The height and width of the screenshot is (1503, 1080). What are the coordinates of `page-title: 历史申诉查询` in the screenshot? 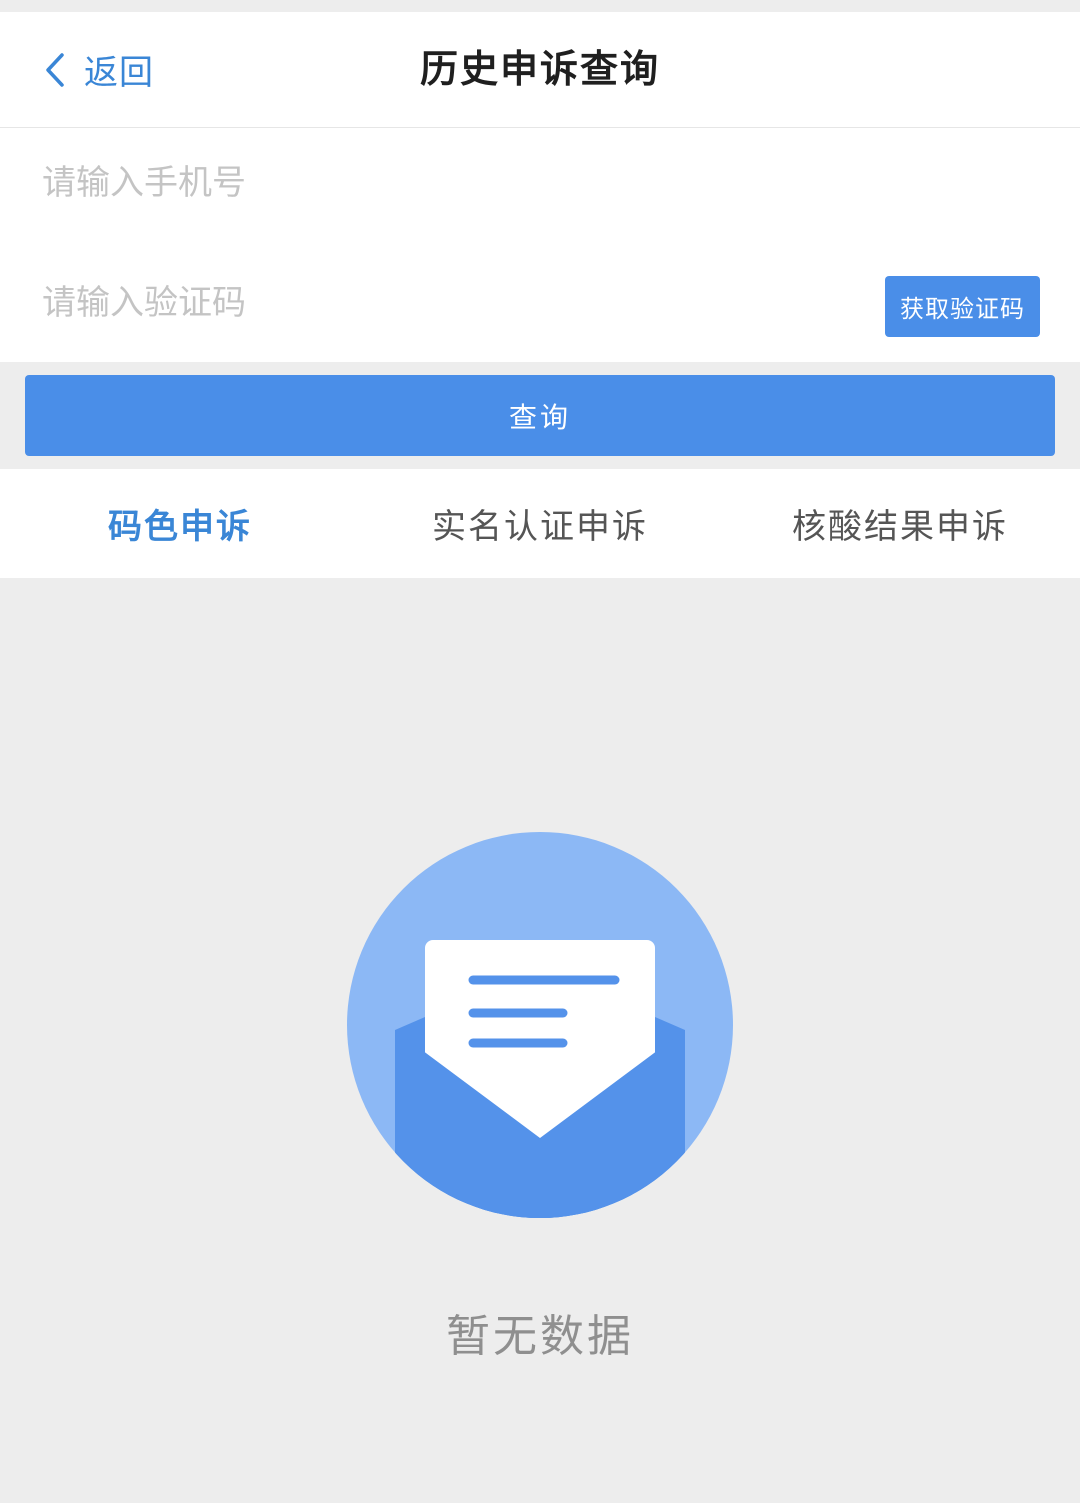 It's located at (539, 69).